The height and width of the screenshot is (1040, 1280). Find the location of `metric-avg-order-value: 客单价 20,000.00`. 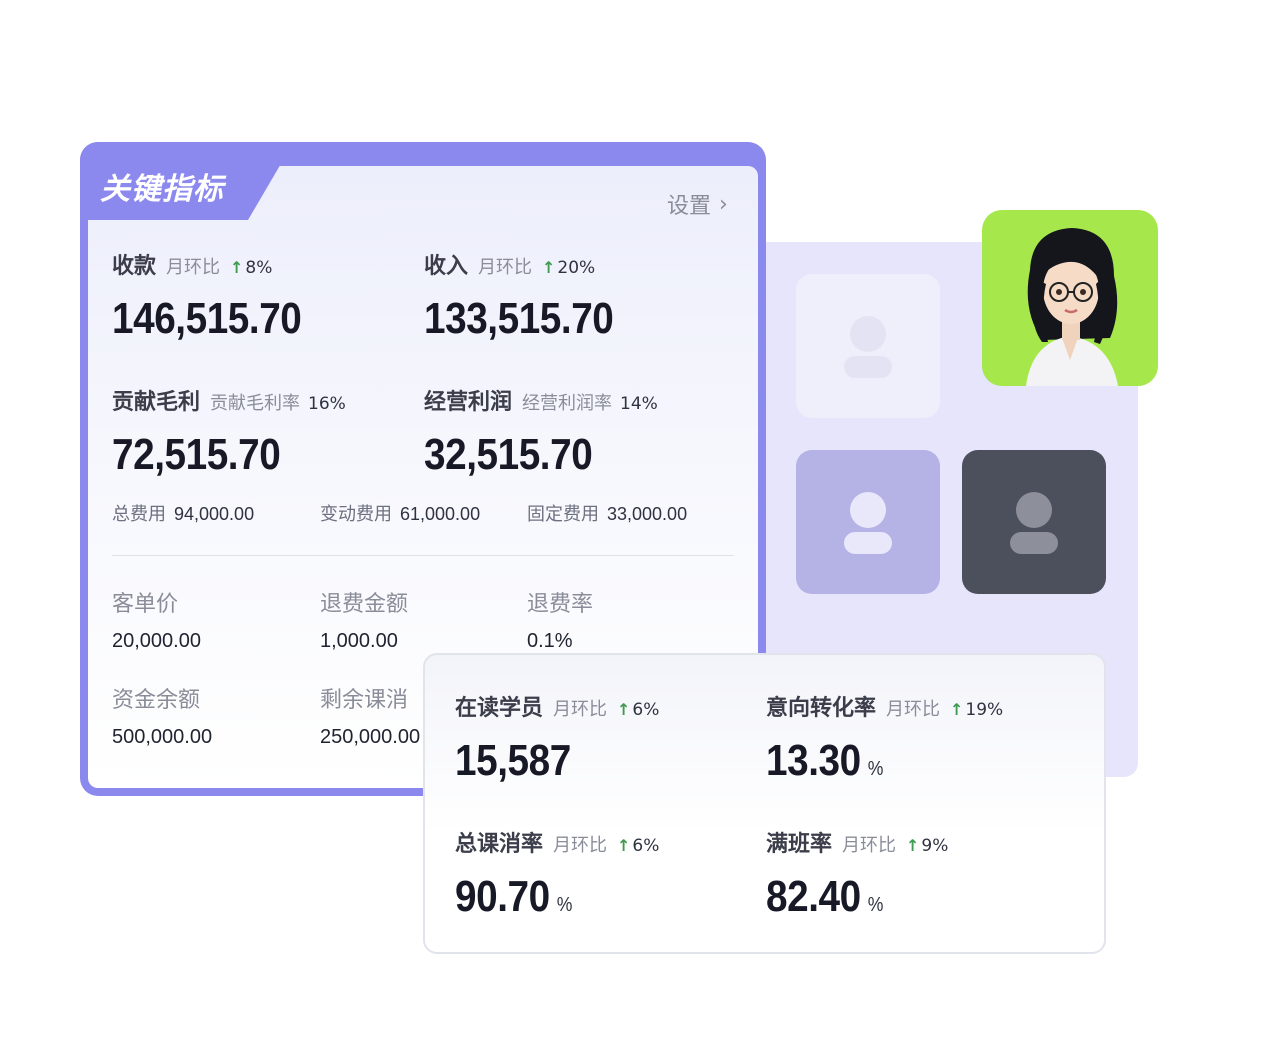

metric-avg-order-value: 客单价 20,000.00 is located at coordinates (156, 619).